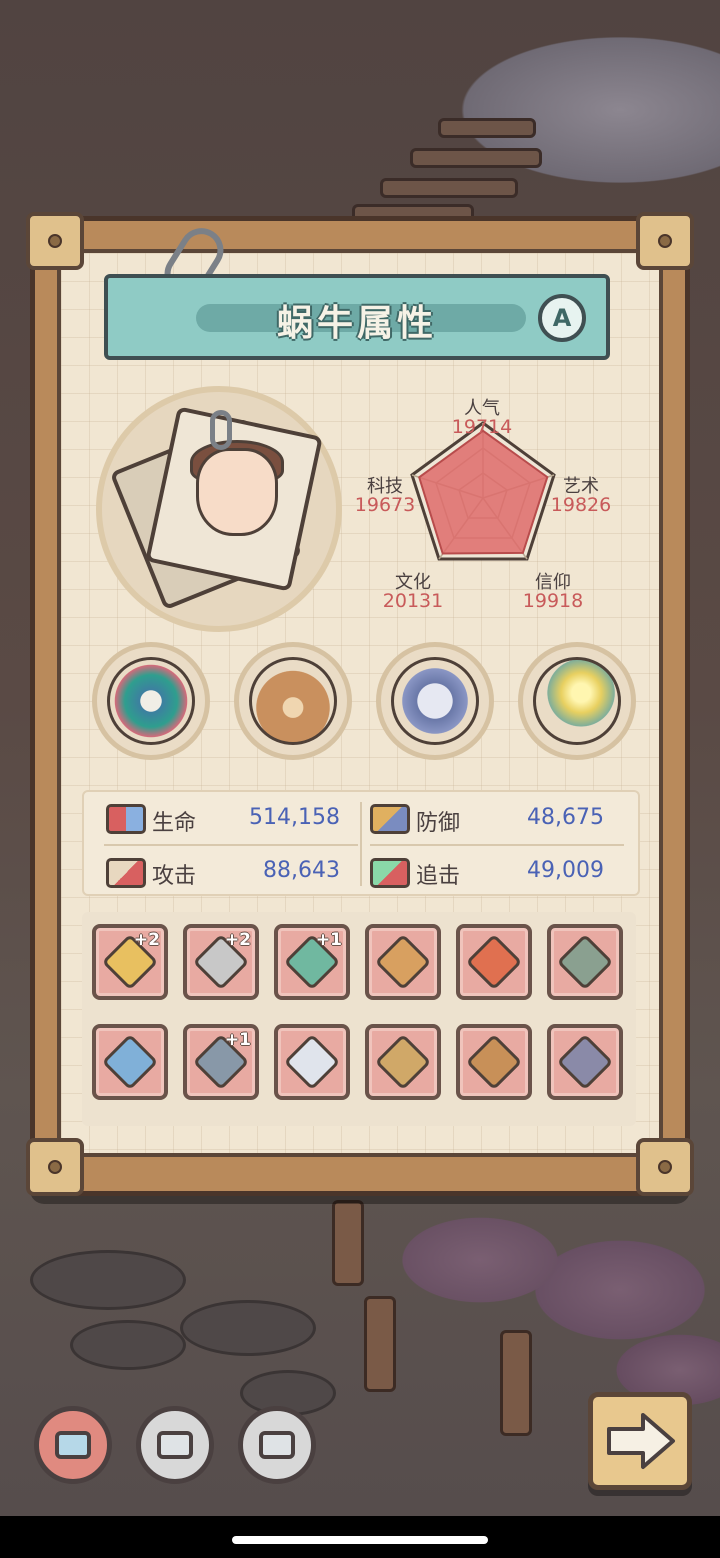  What do you see at coordinates (390, 819) in the screenshot?
I see `defense-icon` at bounding box center [390, 819].